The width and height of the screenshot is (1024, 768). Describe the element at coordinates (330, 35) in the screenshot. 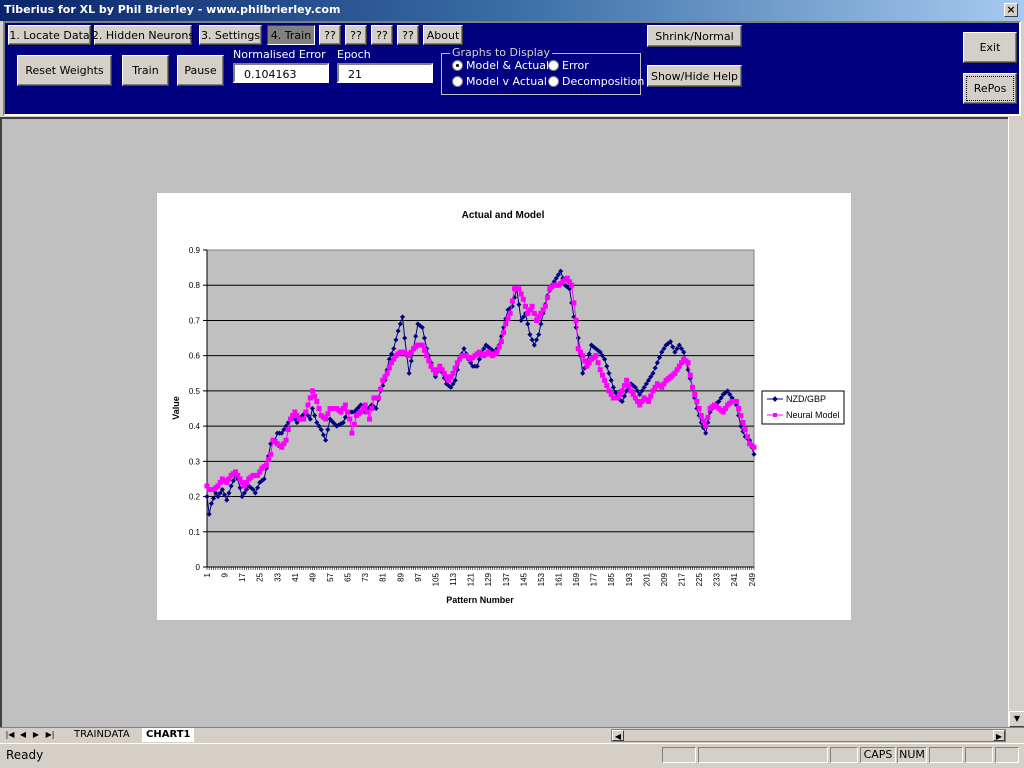

I see `tab-unknown-1: ??` at that location.